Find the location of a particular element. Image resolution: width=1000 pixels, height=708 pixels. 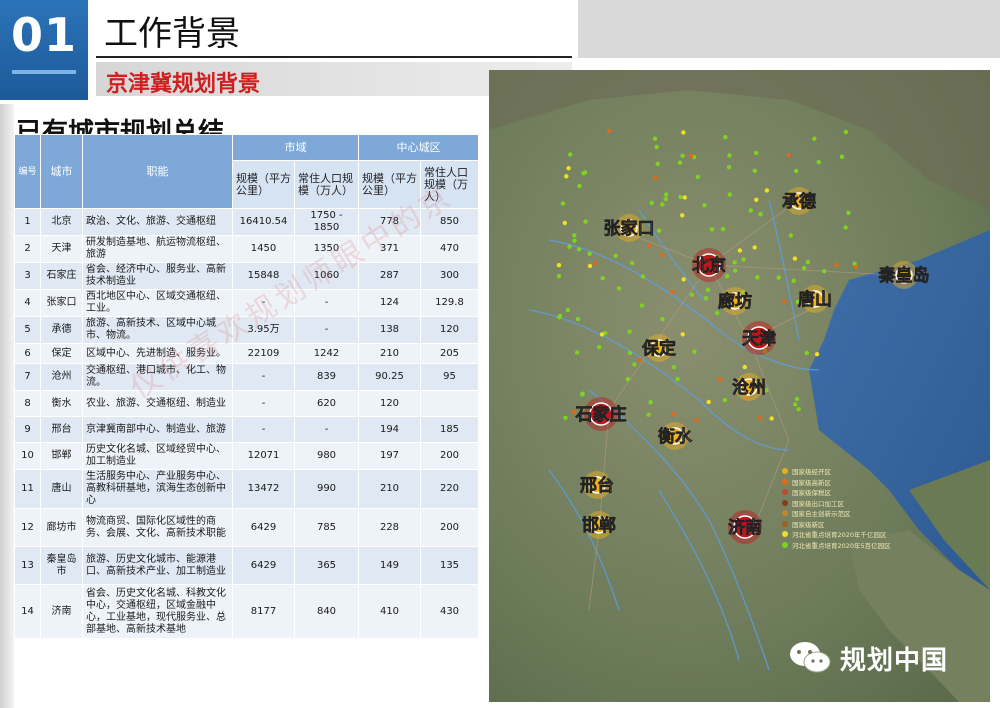

table-row: 7 沧州 交通枢纽、港口城市、化工、物流。 -839 90.25 95 is located at coordinates (246, 377).